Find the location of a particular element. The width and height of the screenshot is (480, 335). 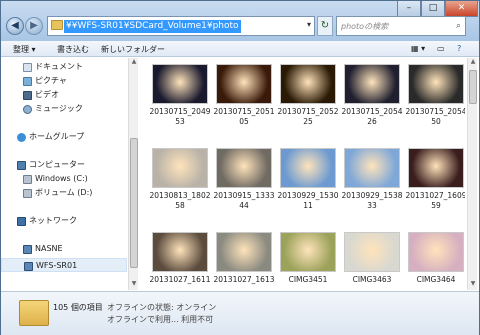

file-thumbnail: 20130929_153833 is located at coordinates (372, 180).